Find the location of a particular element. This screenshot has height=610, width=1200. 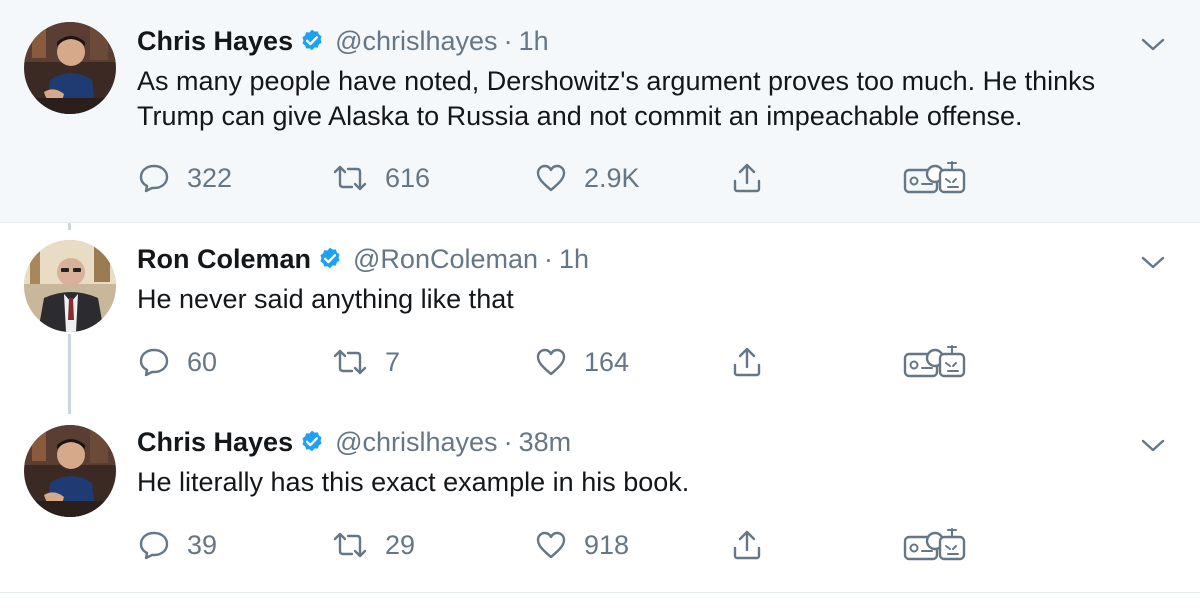

retweet-count: 7 is located at coordinates (393, 361).